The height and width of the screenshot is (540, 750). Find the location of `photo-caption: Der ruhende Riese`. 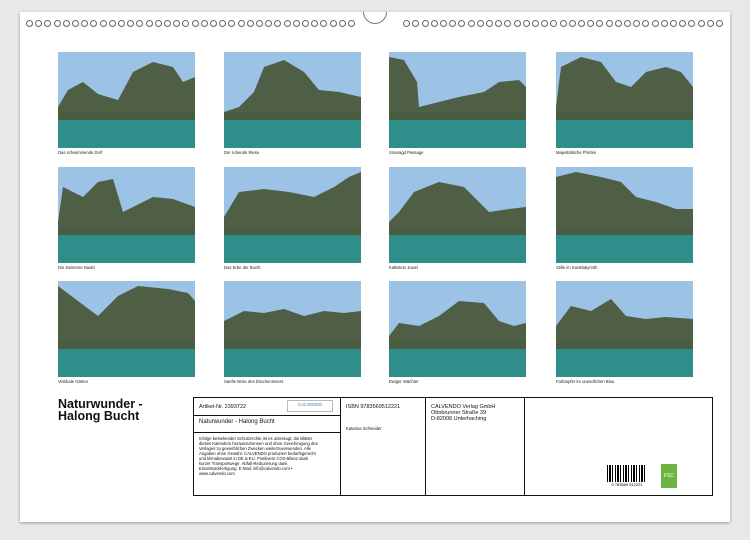

photo-caption: Der ruhende Riese is located at coordinates (242, 152).